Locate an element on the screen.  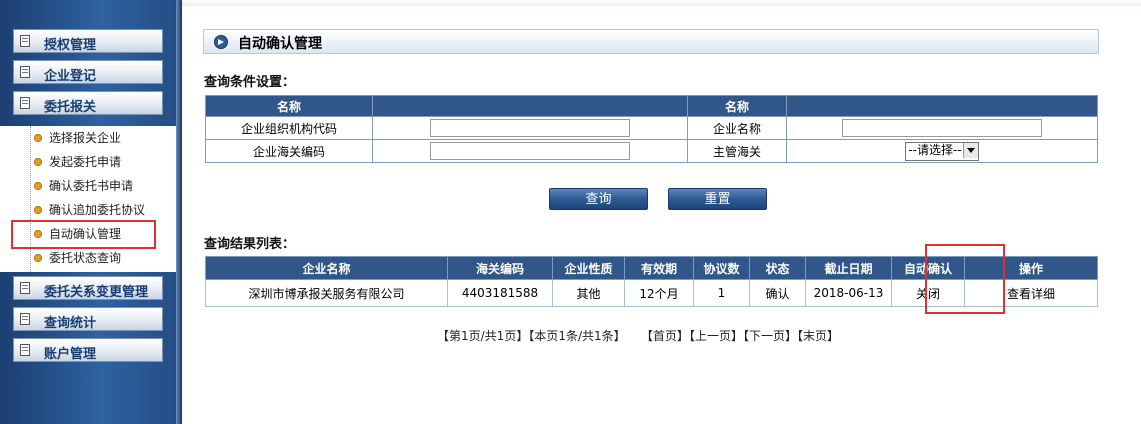
org-code-label: 企业组织机构代码 is located at coordinates (289, 128).